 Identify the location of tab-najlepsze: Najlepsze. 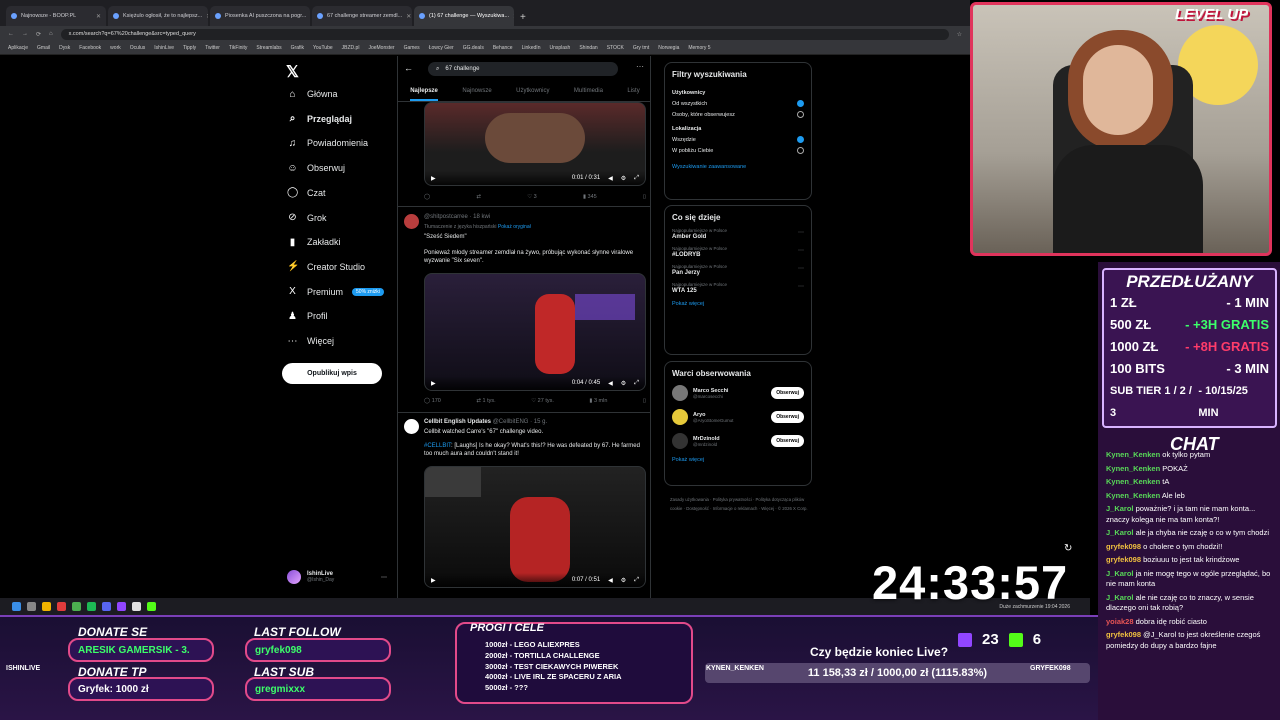
(424, 94).